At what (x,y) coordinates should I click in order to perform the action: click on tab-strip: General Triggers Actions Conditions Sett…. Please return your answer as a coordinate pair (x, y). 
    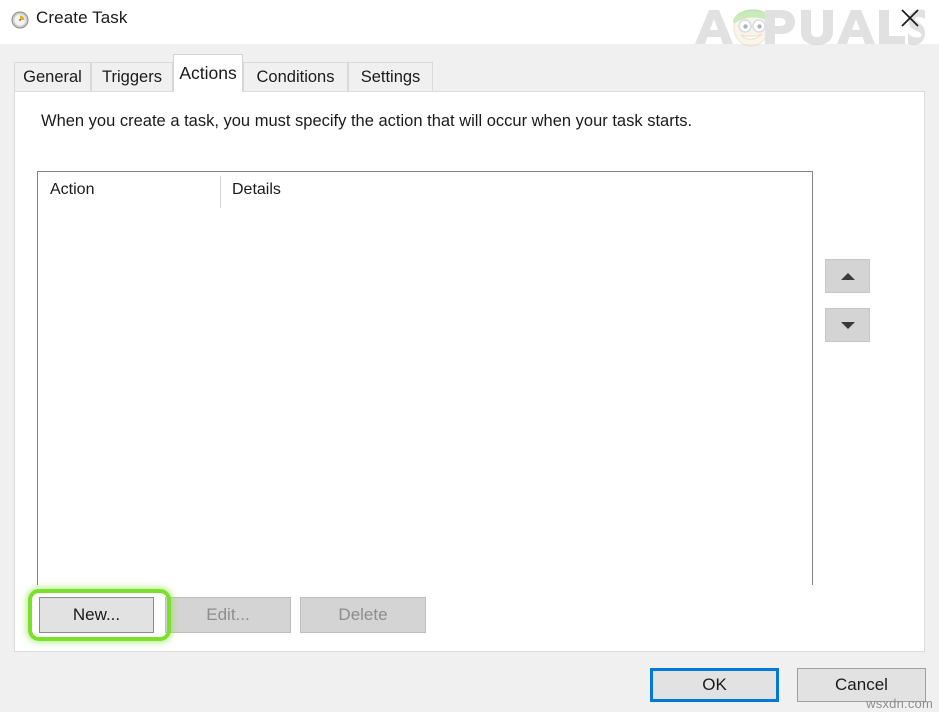
    Looking at the image, I should click on (469, 68).